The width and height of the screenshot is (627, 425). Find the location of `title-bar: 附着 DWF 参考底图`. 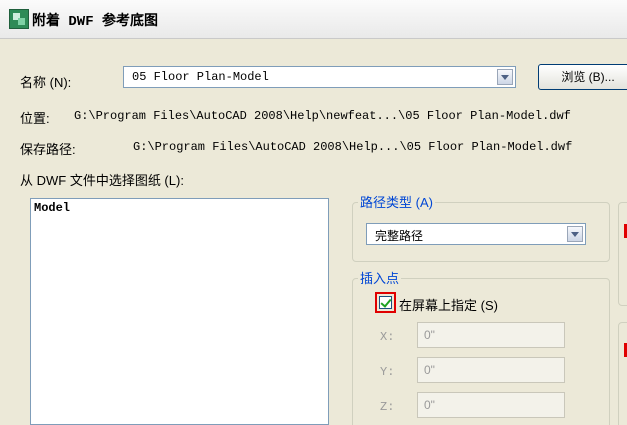

title-bar: 附着 DWF 参考底图 is located at coordinates (313, 19).